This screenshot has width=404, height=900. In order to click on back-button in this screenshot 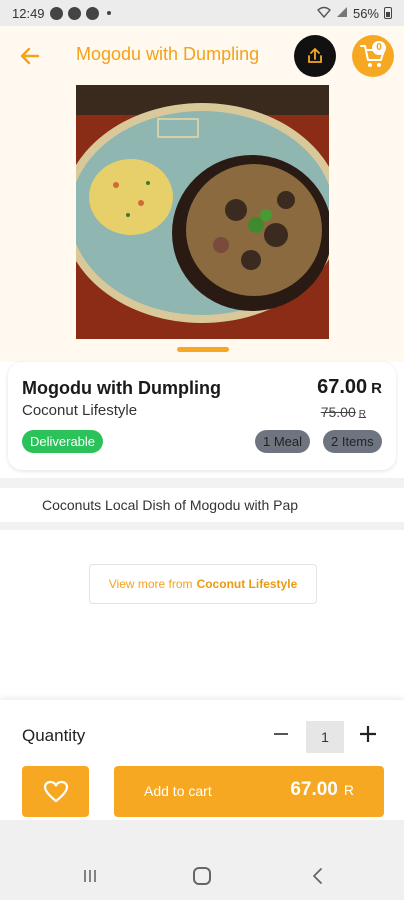, I will do `click(30, 56)`.